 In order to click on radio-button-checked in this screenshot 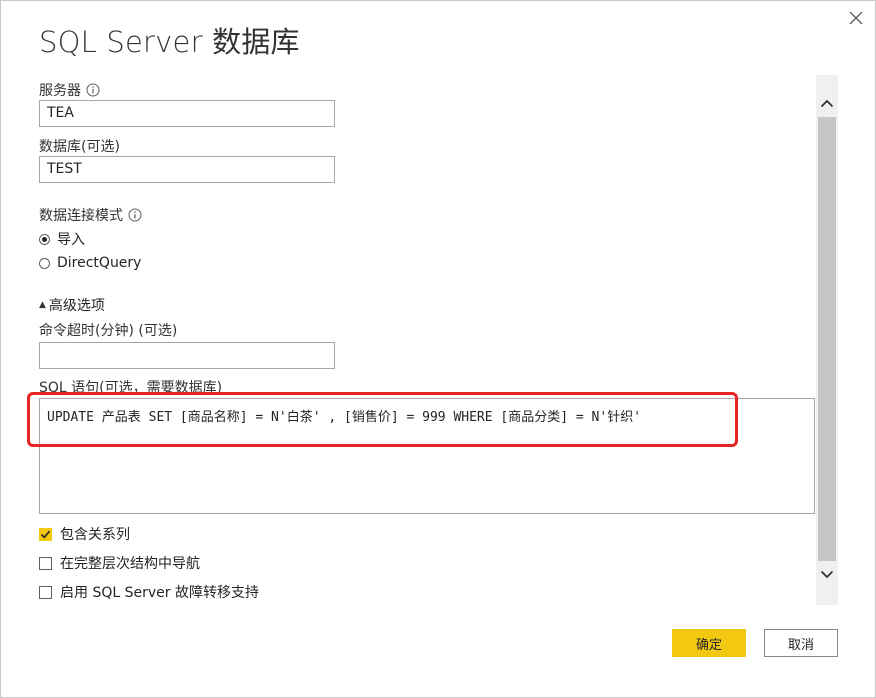, I will do `click(44, 239)`.